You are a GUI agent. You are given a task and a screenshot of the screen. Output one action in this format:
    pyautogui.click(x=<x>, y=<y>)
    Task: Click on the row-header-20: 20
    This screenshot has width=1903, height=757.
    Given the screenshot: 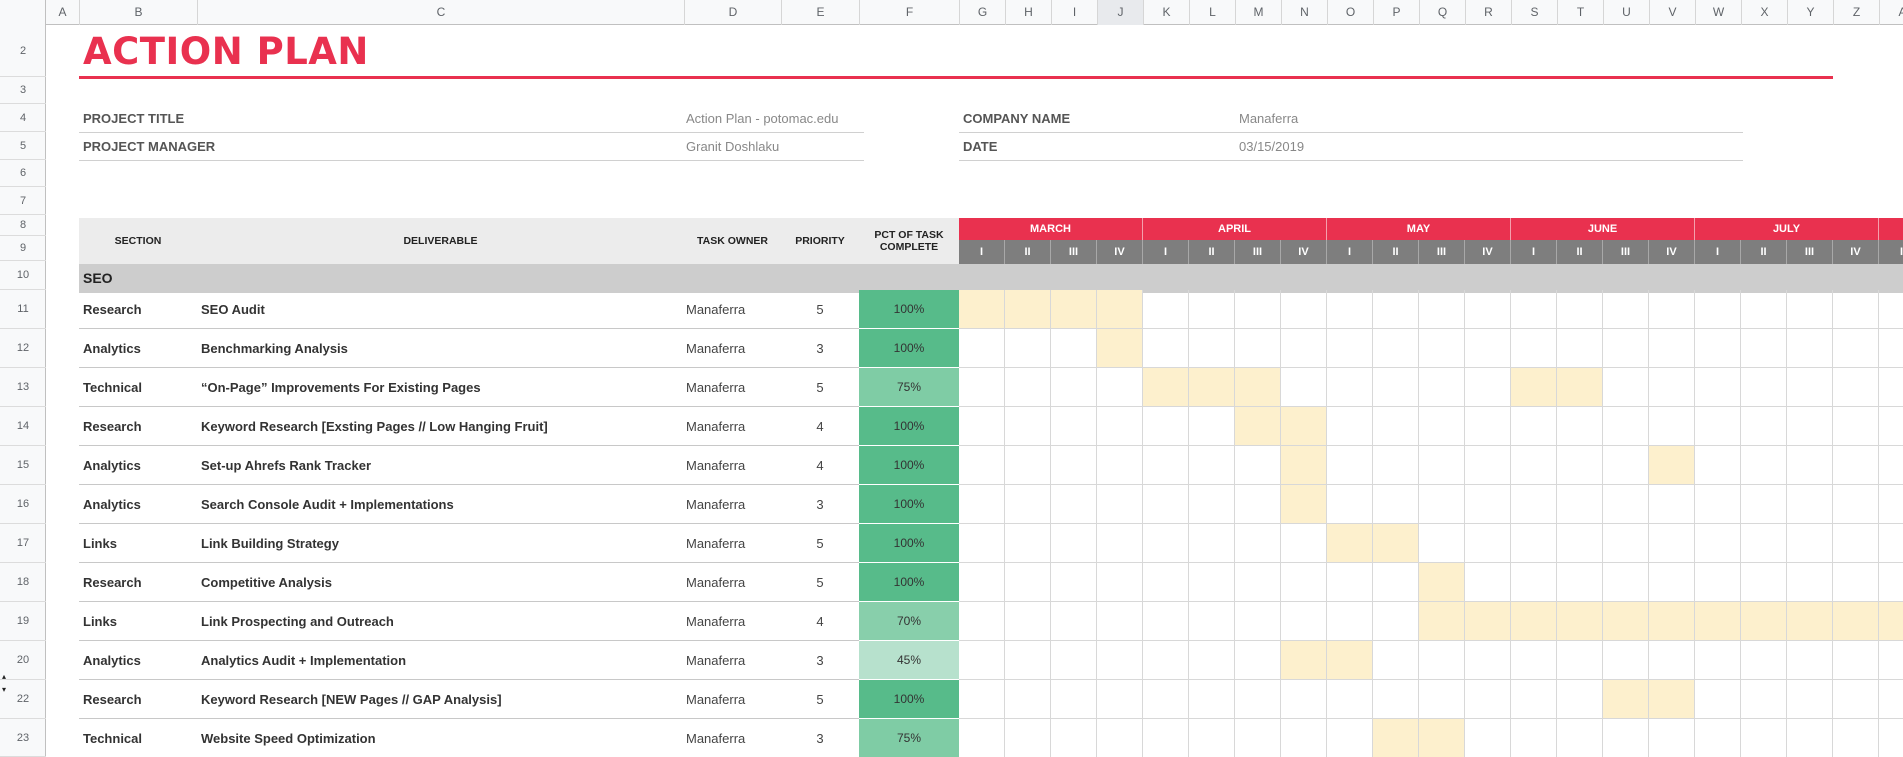 What is the action you would take?
    pyautogui.click(x=23, y=660)
    